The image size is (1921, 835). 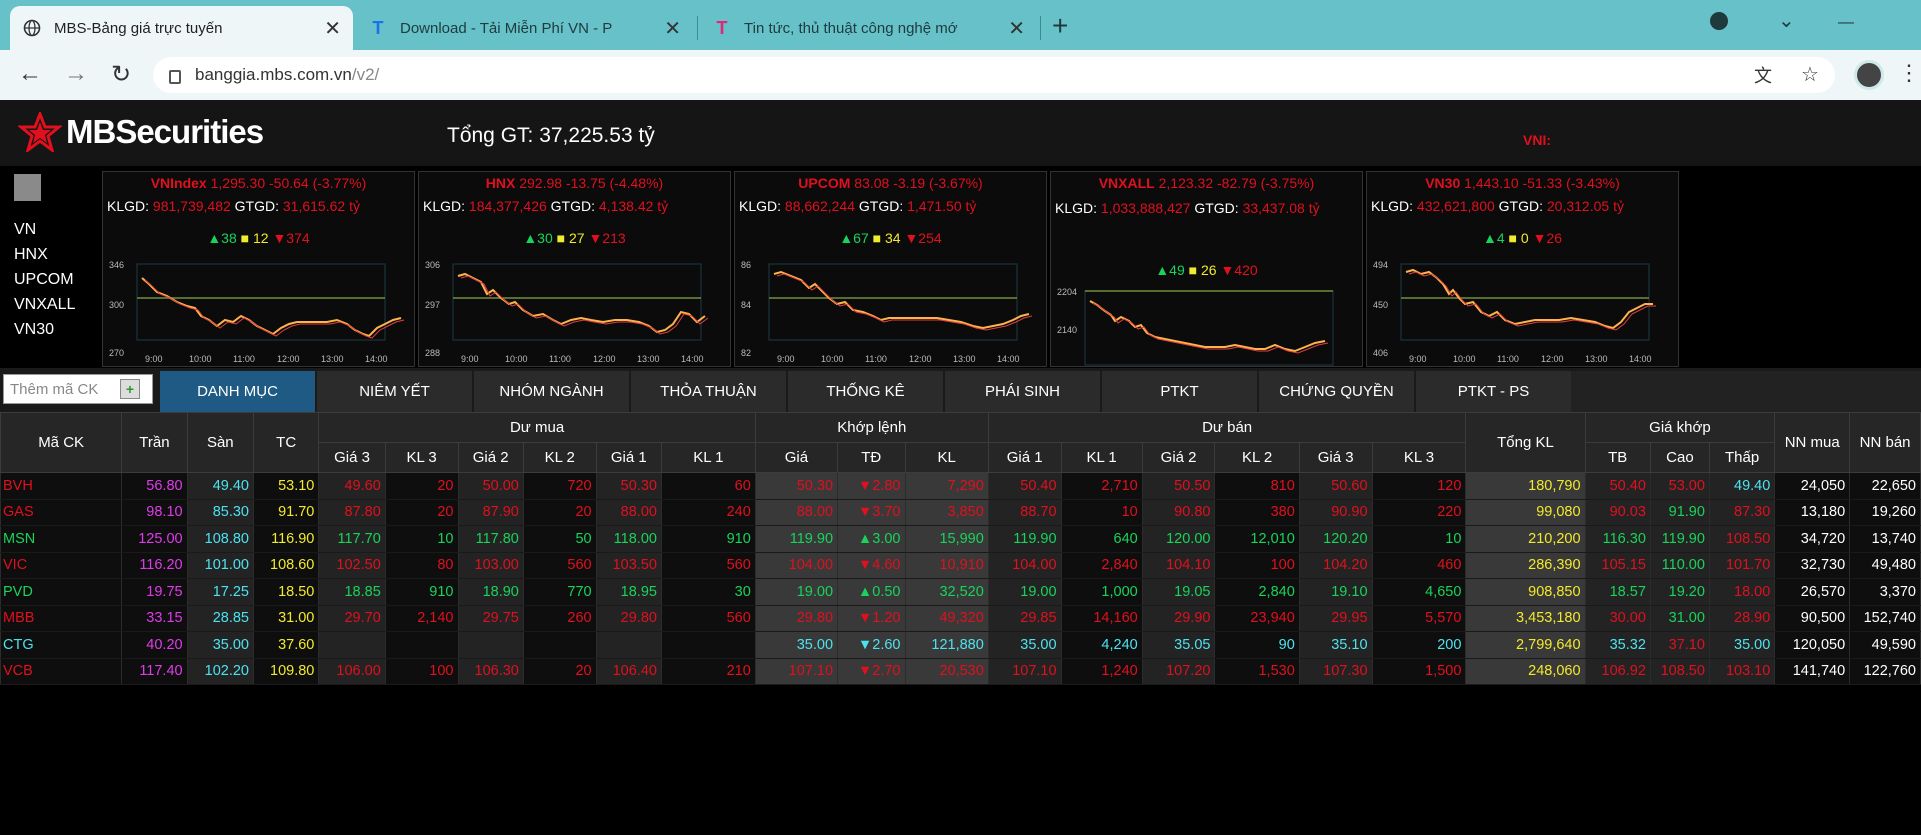 What do you see at coordinates (1810, 74) in the screenshot?
I see `star-icon: ☆` at bounding box center [1810, 74].